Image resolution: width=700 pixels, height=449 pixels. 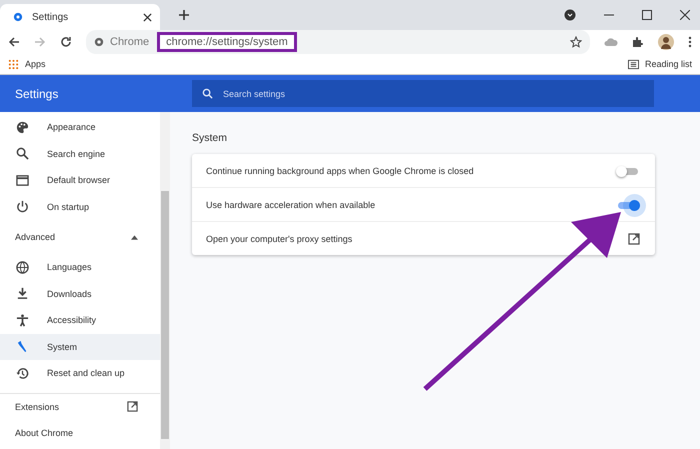 What do you see at coordinates (80, 267) in the screenshot?
I see `sidebar-item: Languages` at bounding box center [80, 267].